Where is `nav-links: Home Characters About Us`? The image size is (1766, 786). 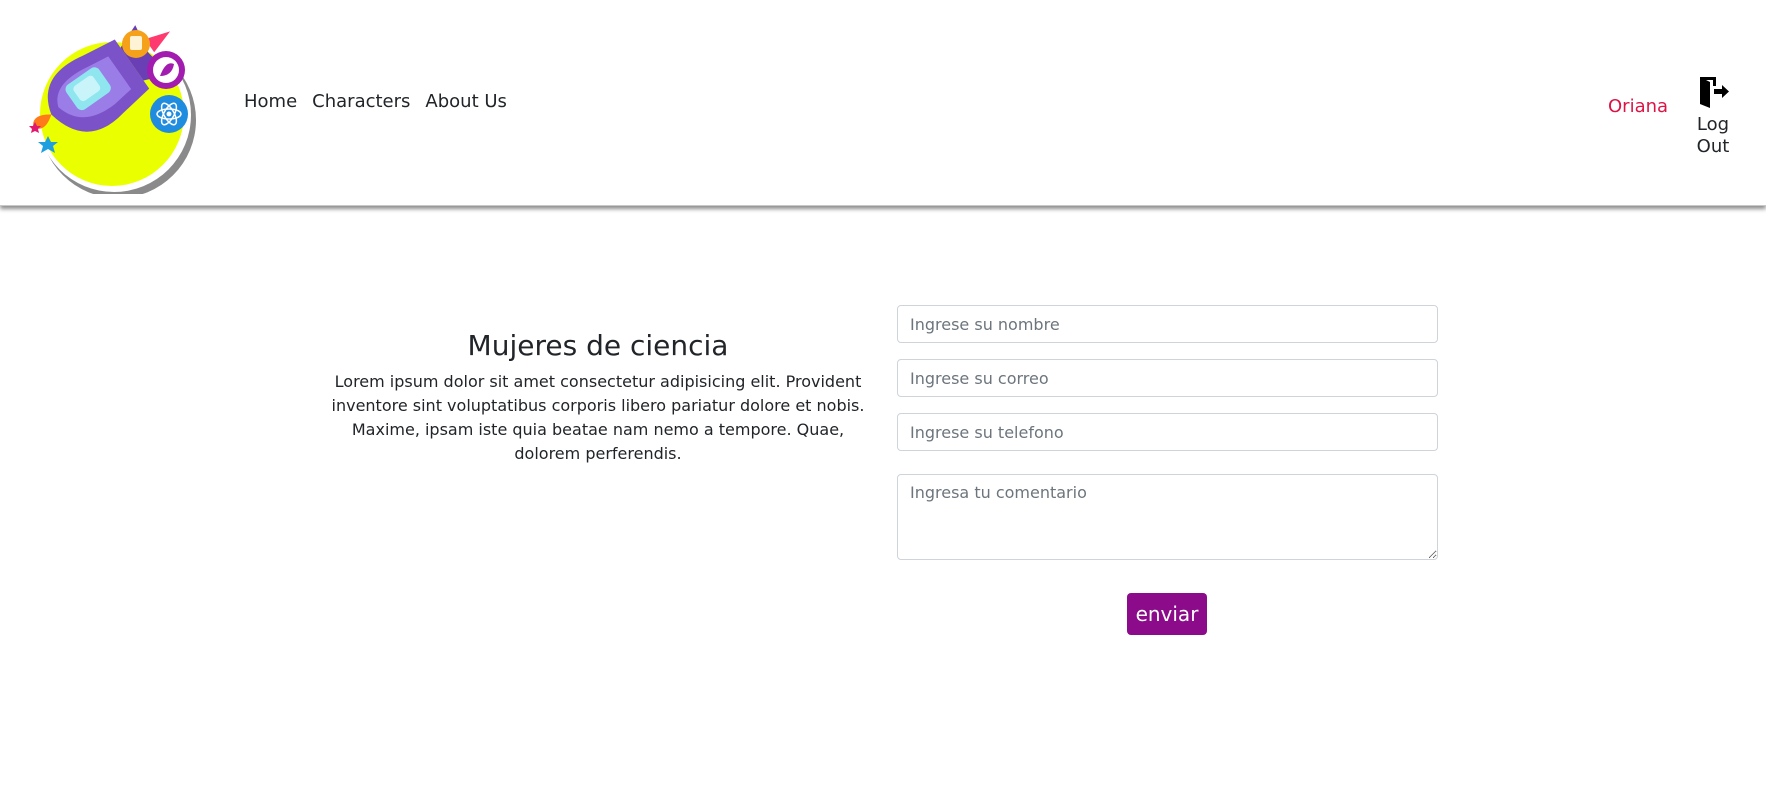 nav-links: Home Characters About Us is located at coordinates (383, 102).